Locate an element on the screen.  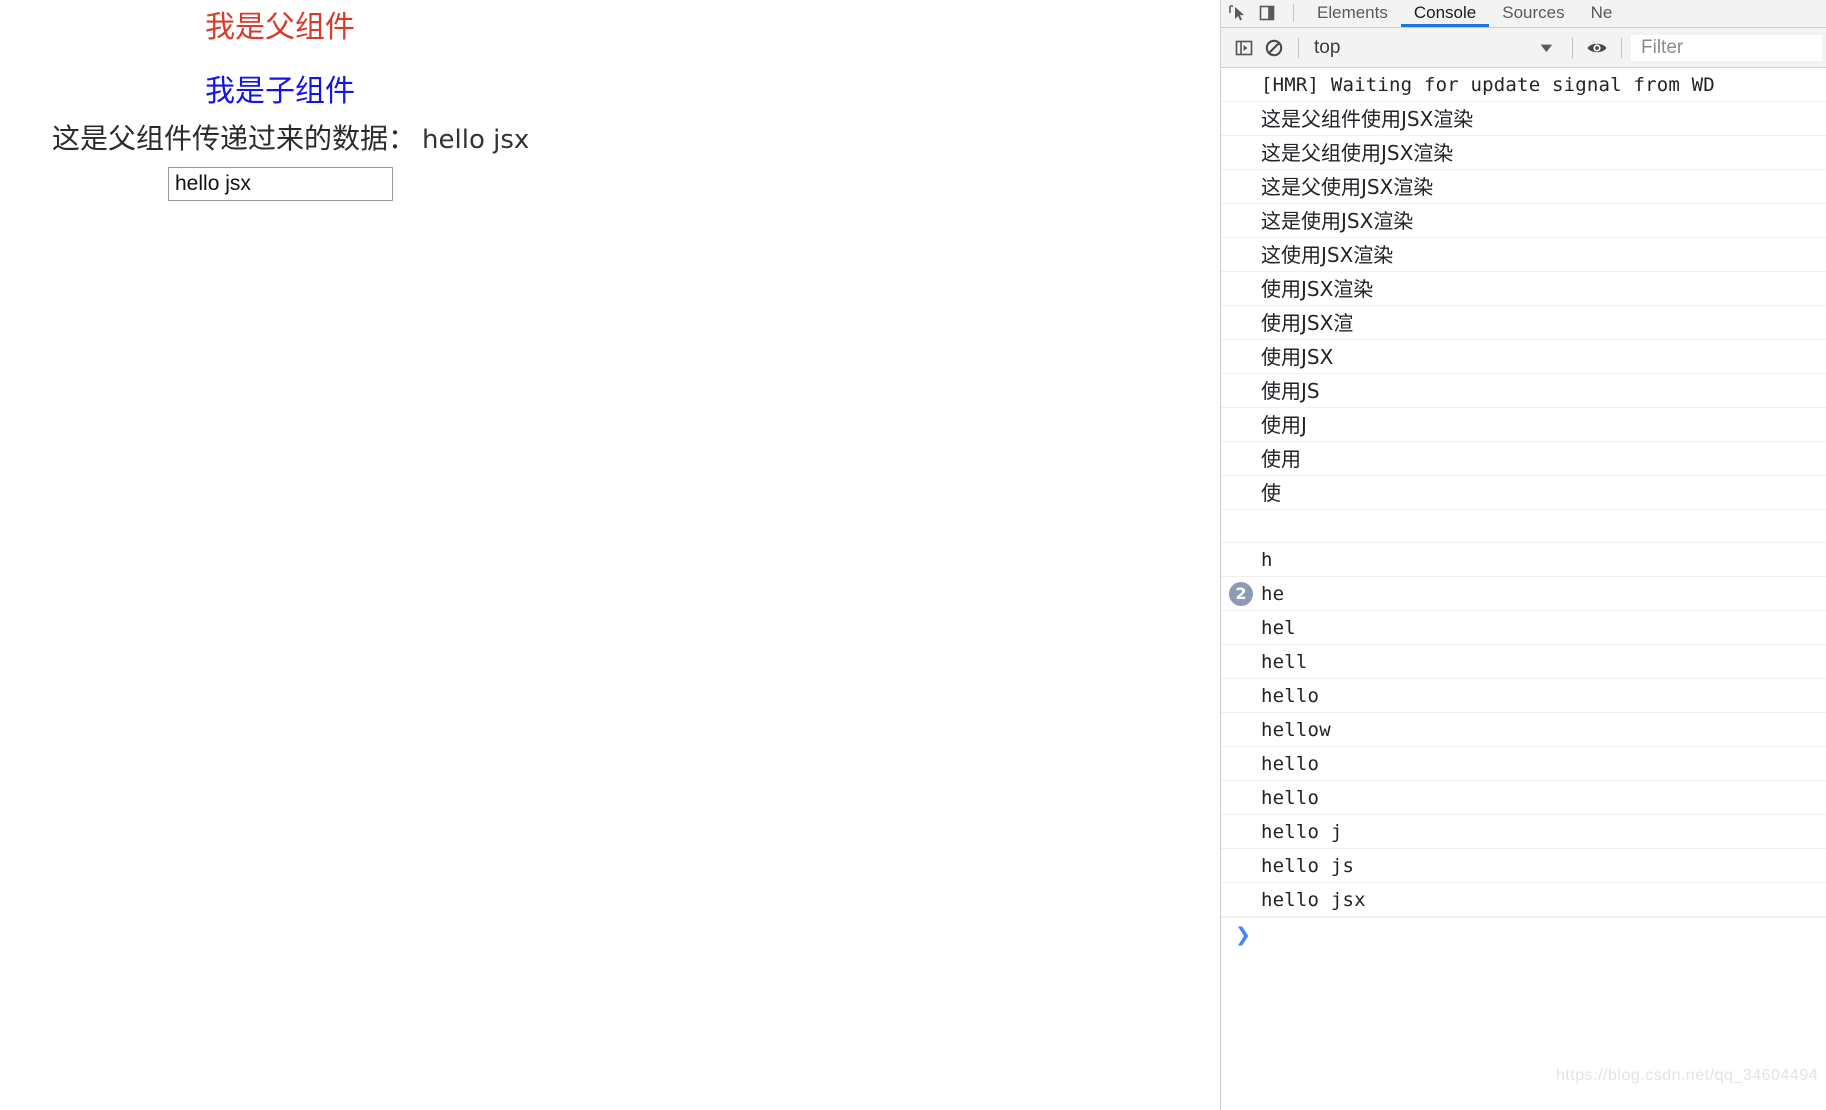
console-log-text: 这是父使用JSX渲染 is located at coordinates (1347, 186).